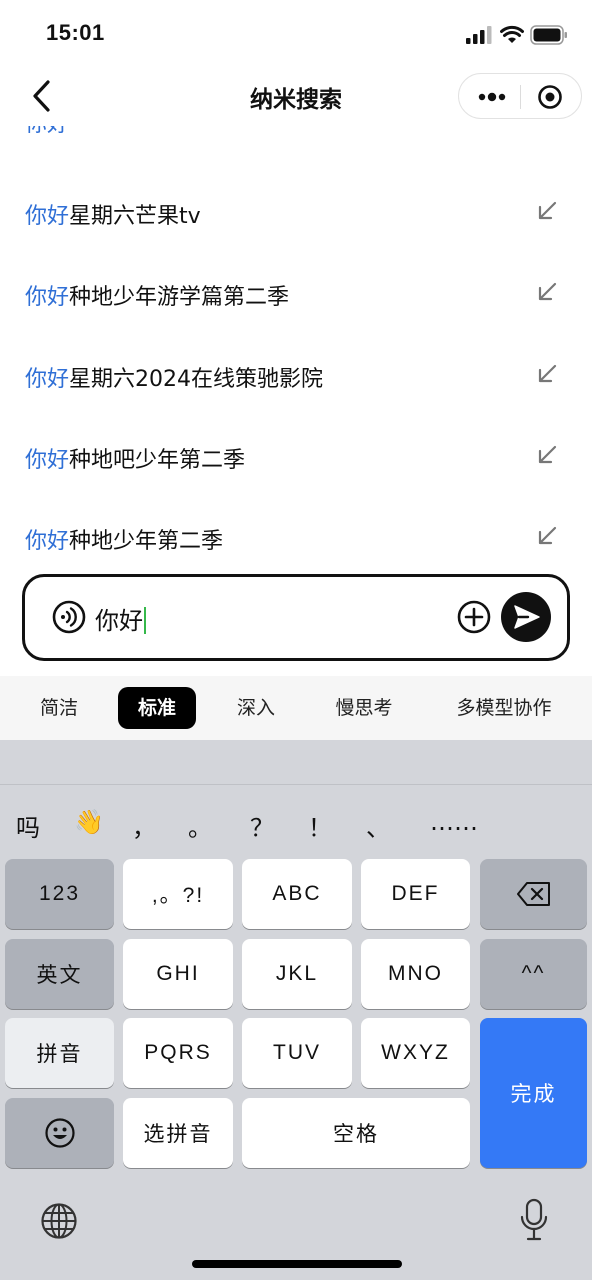 Image resolution: width=592 pixels, height=1280 pixels. I want to click on status-time: 15:01, so click(75, 32).